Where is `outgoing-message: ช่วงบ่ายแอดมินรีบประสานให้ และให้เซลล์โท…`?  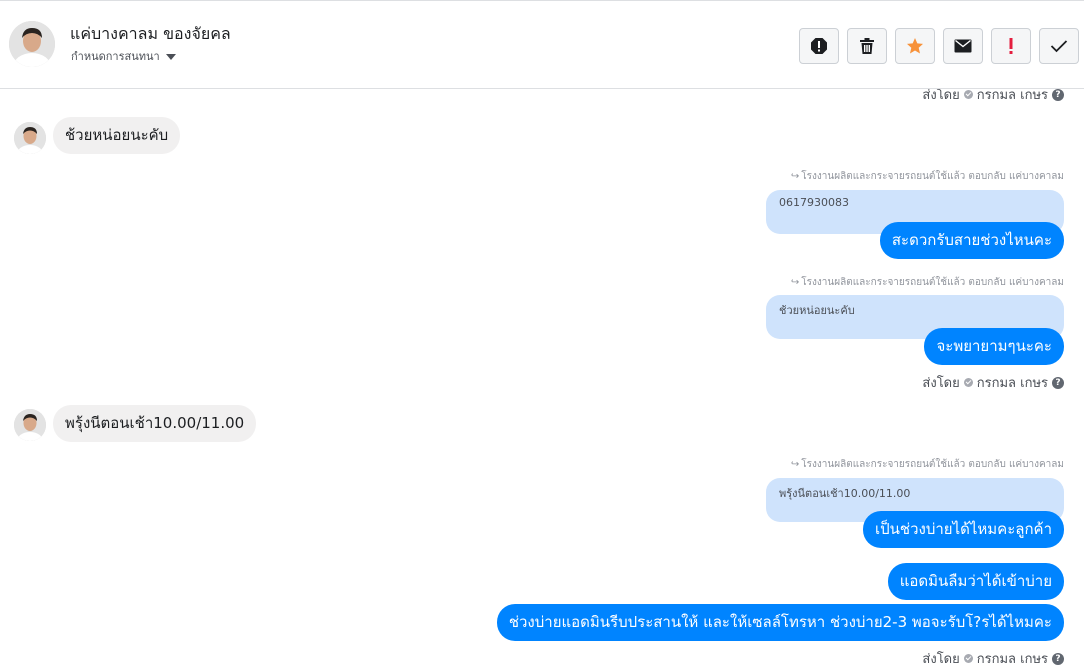 outgoing-message: ช่วงบ่ายแอดมินรีบประสานให้ และให้เซลล์โท… is located at coordinates (780, 622).